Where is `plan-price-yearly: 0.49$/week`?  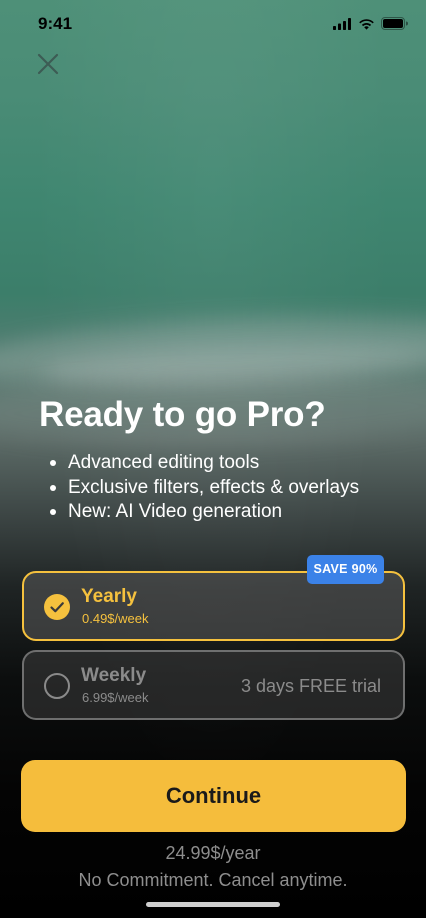
plan-price-yearly: 0.49$/week is located at coordinates (115, 618).